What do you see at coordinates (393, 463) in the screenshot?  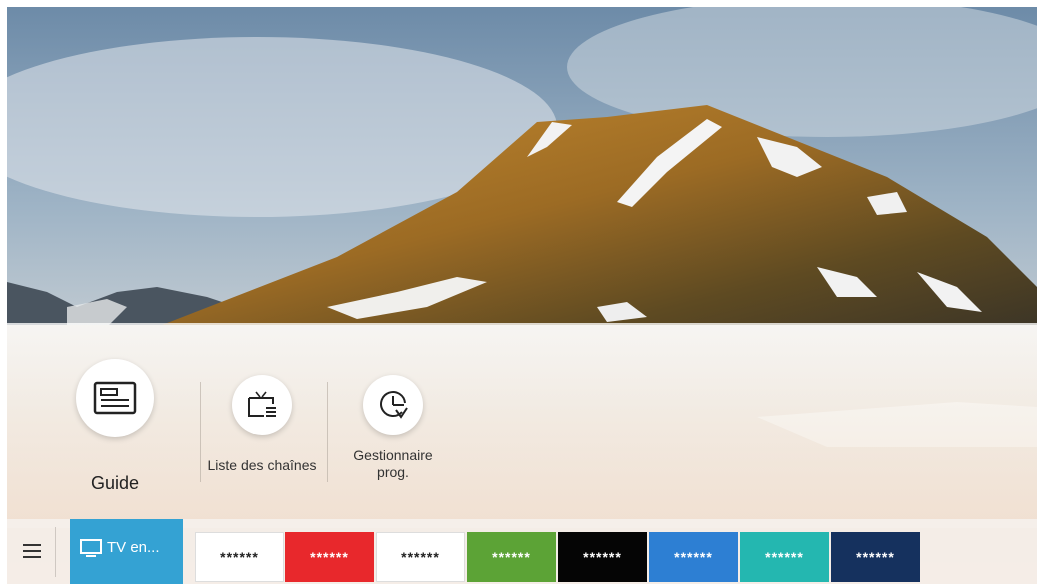 I see `menu-item-label: Gestionnaire prog.` at bounding box center [393, 463].